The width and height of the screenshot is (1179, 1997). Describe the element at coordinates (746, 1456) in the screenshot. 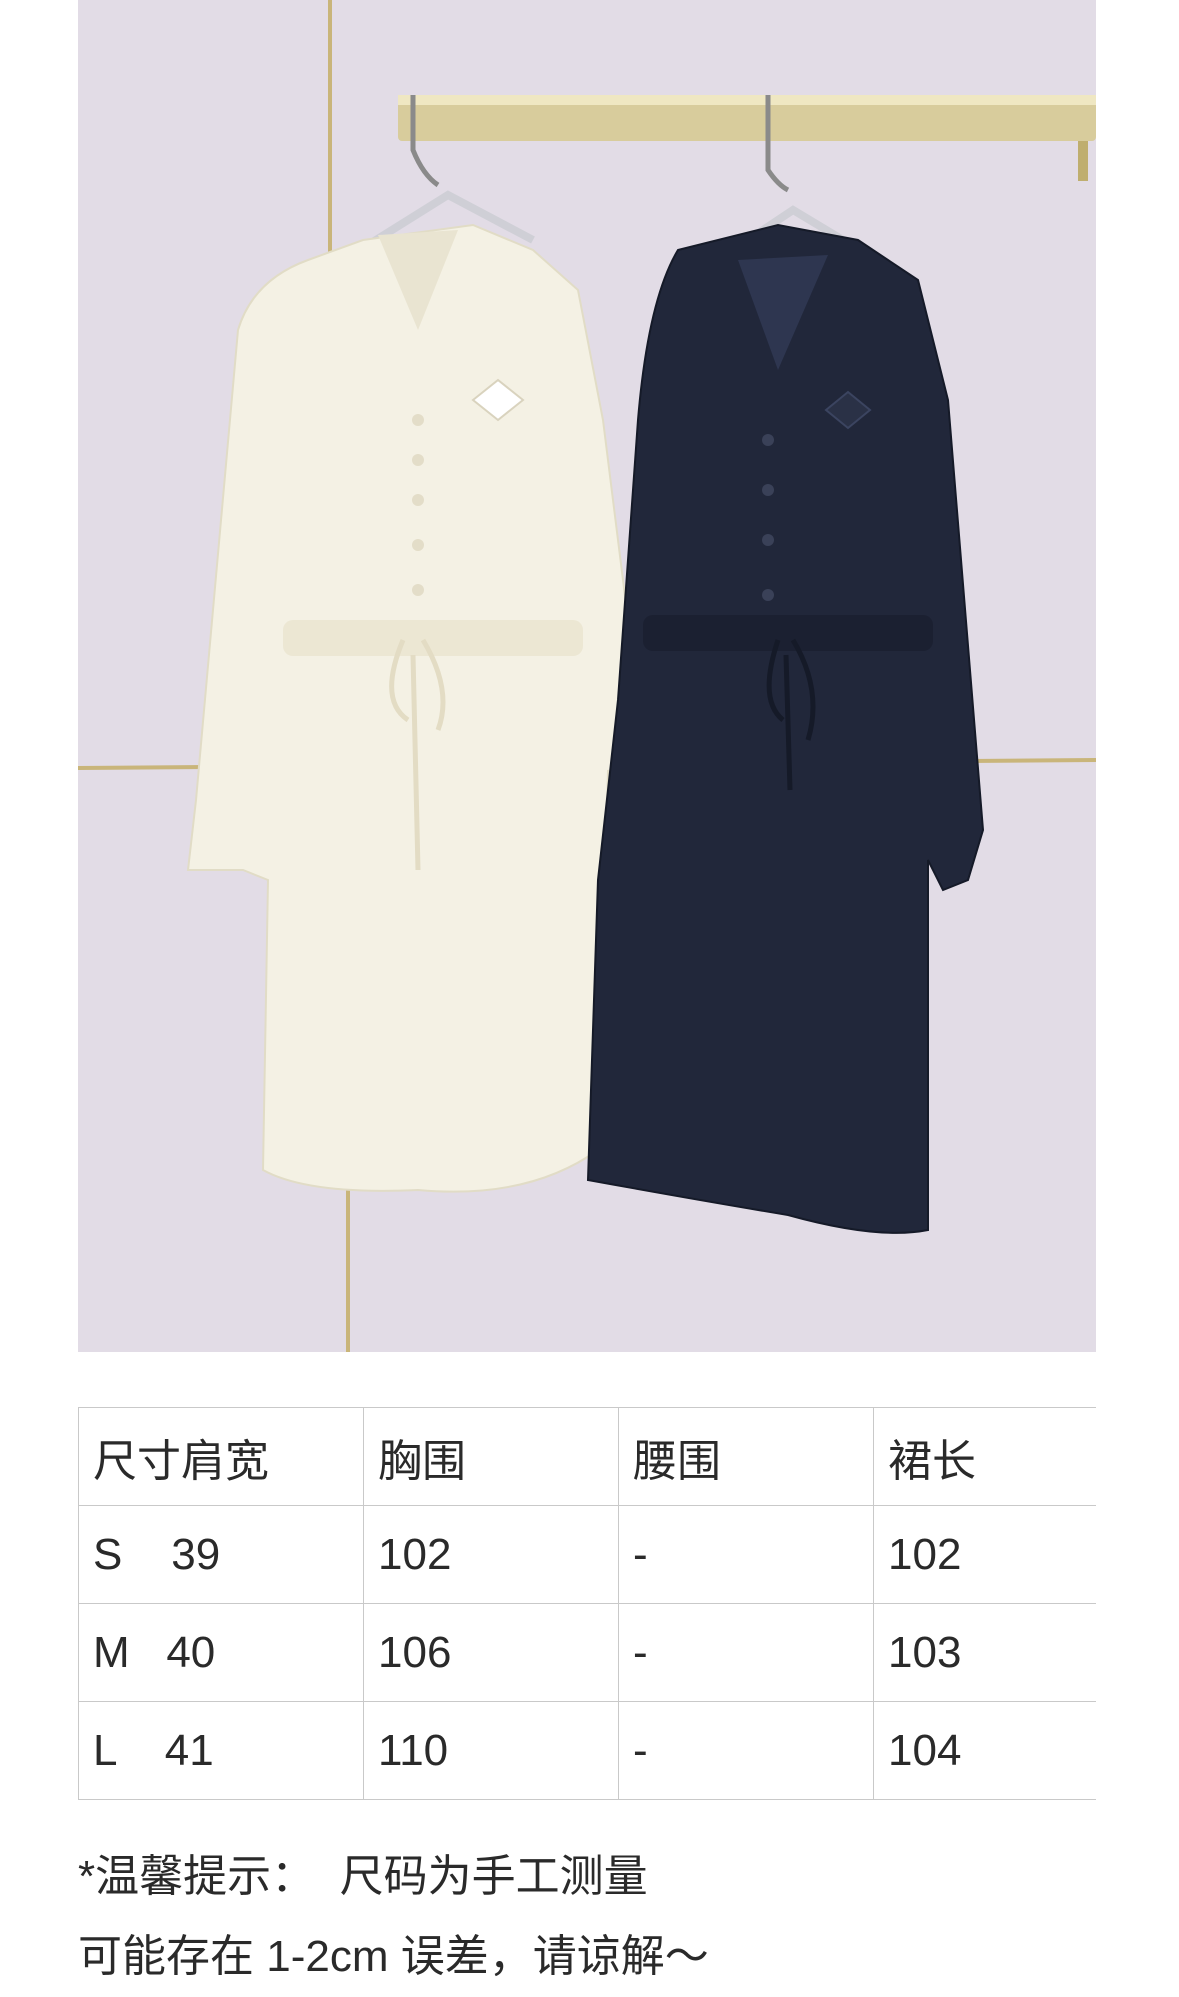

I see `header-waist: 腰围` at that location.